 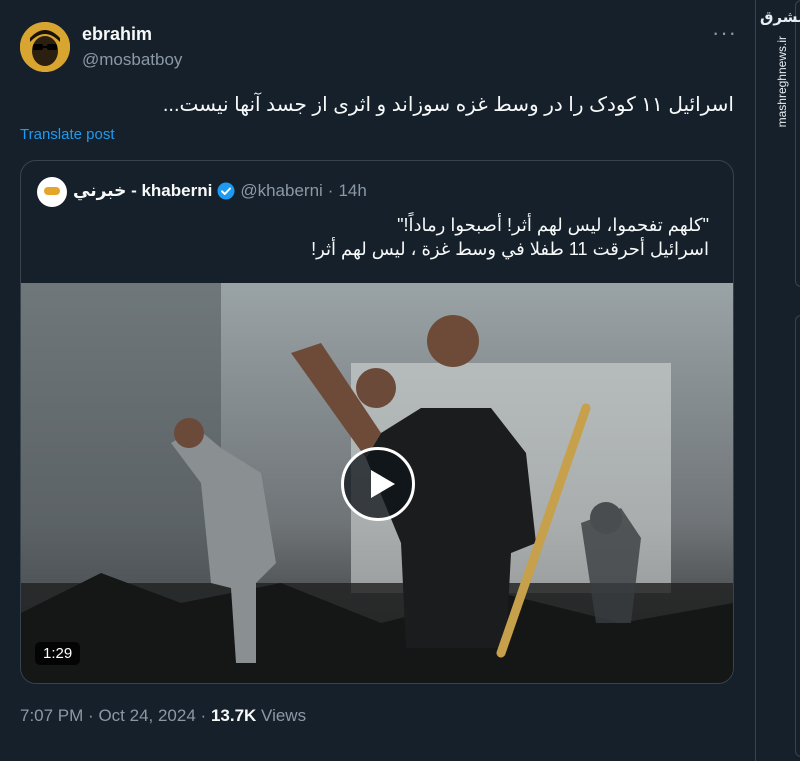 I want to click on quoted-avatar, so click(x=52, y=192).